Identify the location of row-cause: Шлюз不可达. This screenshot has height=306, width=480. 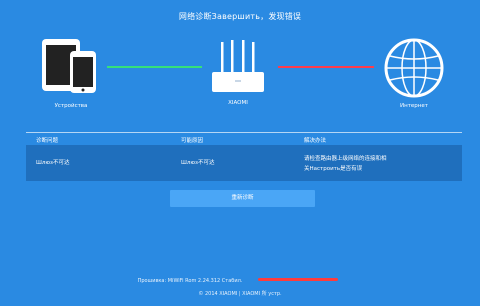
(198, 163).